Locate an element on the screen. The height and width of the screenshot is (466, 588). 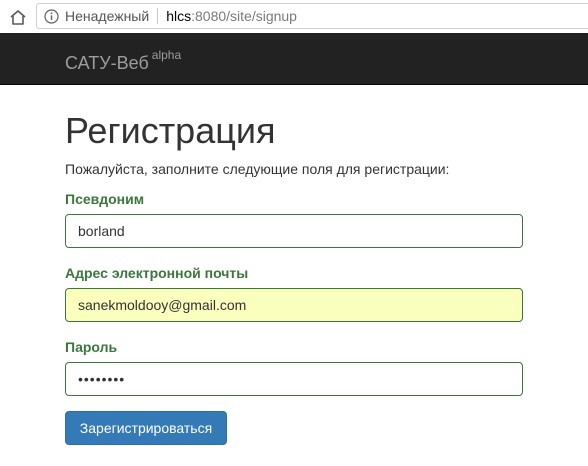
url-host: hlcs is located at coordinates (179, 16).